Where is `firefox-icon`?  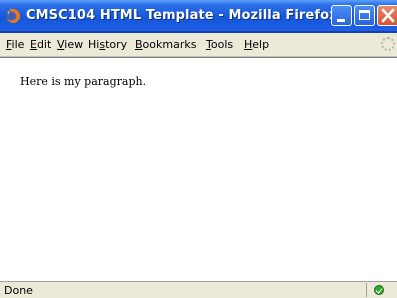 firefox-icon is located at coordinates (13, 16).